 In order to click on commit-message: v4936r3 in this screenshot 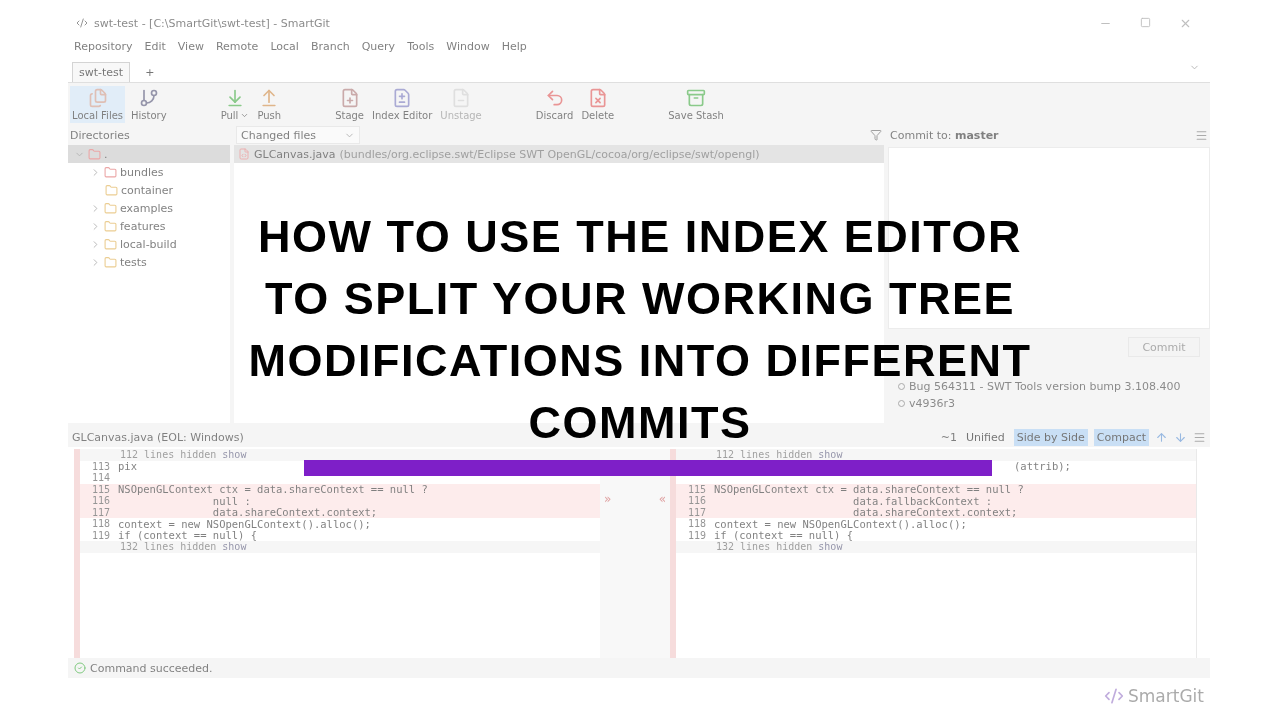, I will do `click(932, 403)`.